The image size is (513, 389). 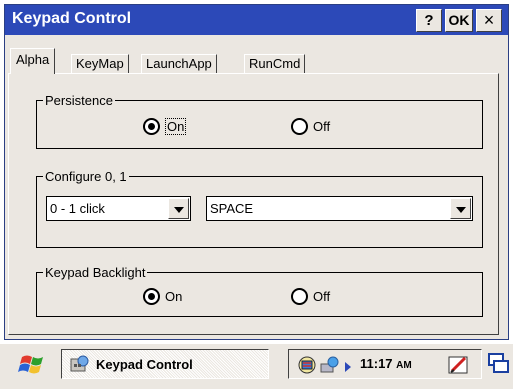 I want to click on tab-launchapp: LaunchApp, so click(x=179, y=64).